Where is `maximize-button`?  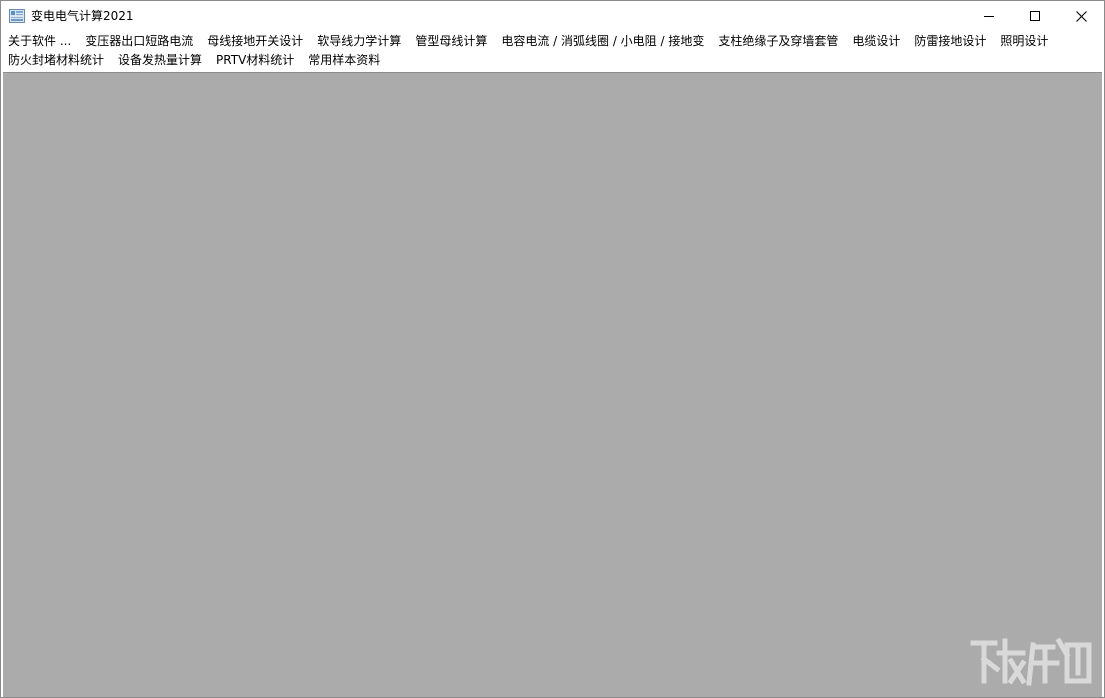
maximize-button is located at coordinates (1035, 16).